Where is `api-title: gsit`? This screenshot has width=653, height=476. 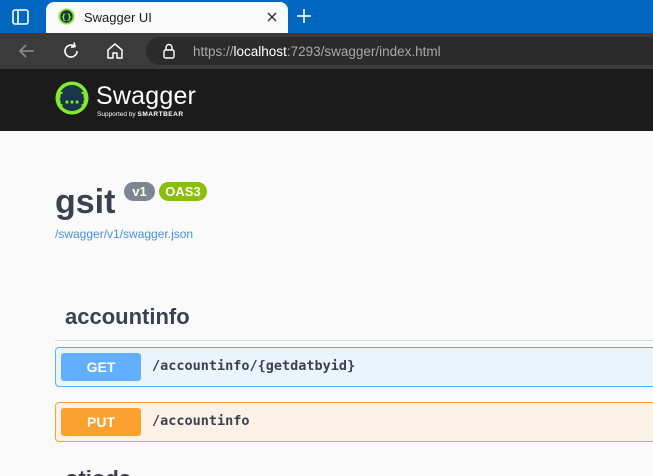 api-title: gsit is located at coordinates (85, 202).